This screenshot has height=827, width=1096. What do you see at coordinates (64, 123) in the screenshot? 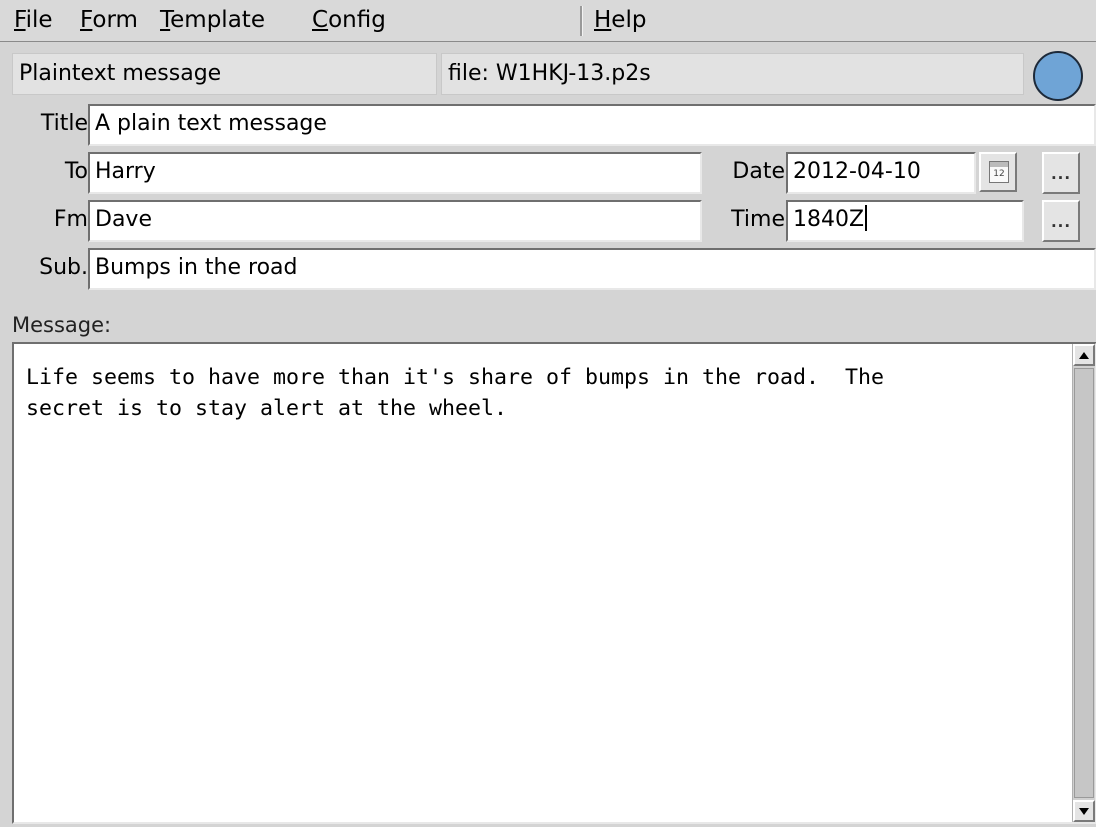
I see `title-label: Title` at bounding box center [64, 123].